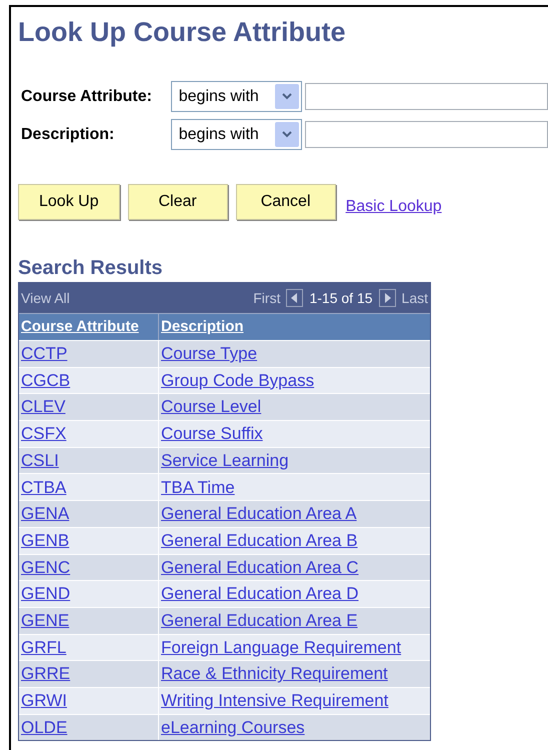  What do you see at coordinates (182, 32) in the screenshot?
I see `page-title: Look Up Course Attribute` at bounding box center [182, 32].